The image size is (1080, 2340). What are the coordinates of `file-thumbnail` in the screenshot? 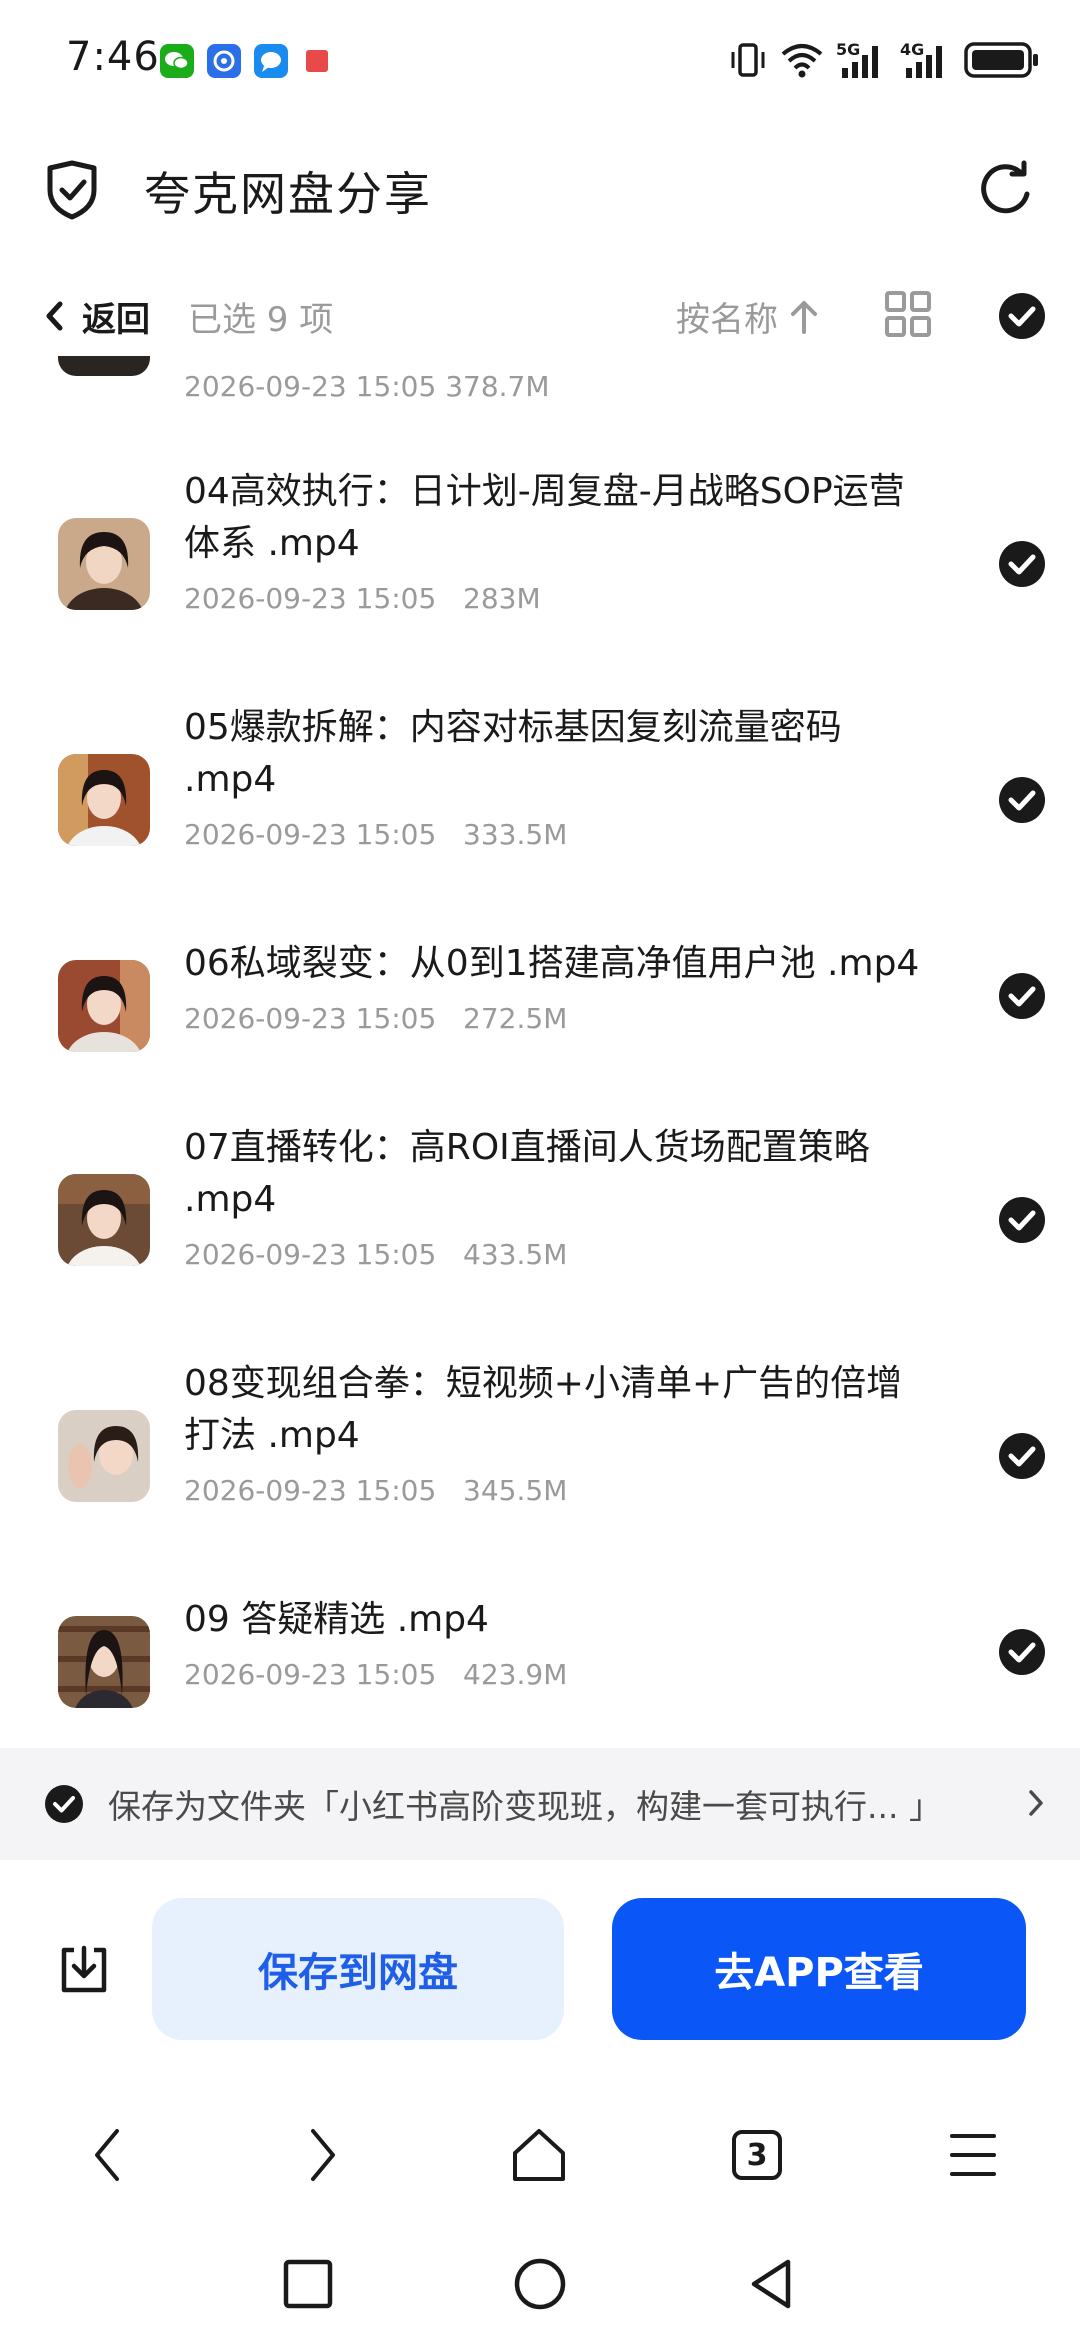 It's located at (104, 366).